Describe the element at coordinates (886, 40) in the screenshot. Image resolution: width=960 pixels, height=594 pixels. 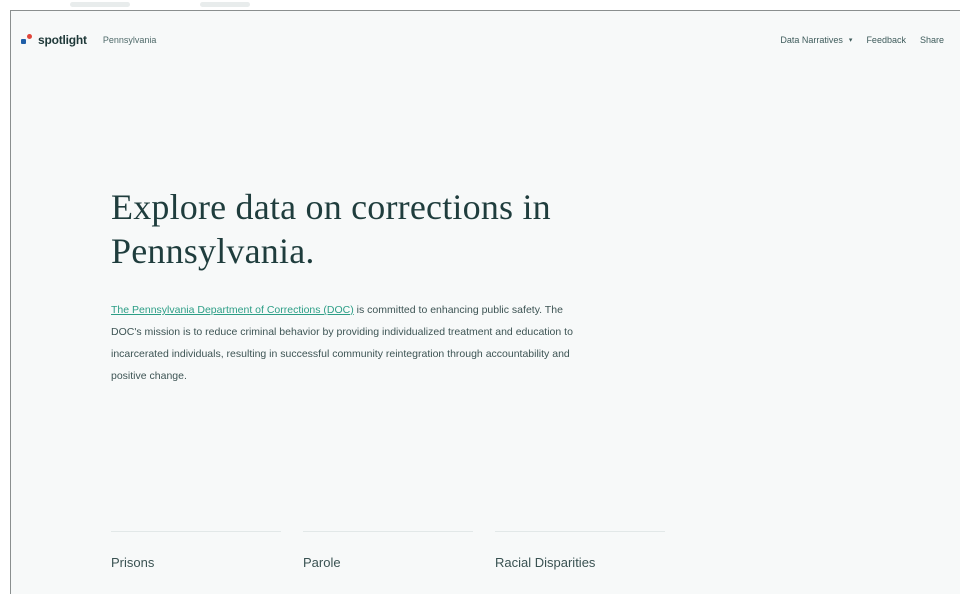
I see `feedback-link: Feedback` at that location.